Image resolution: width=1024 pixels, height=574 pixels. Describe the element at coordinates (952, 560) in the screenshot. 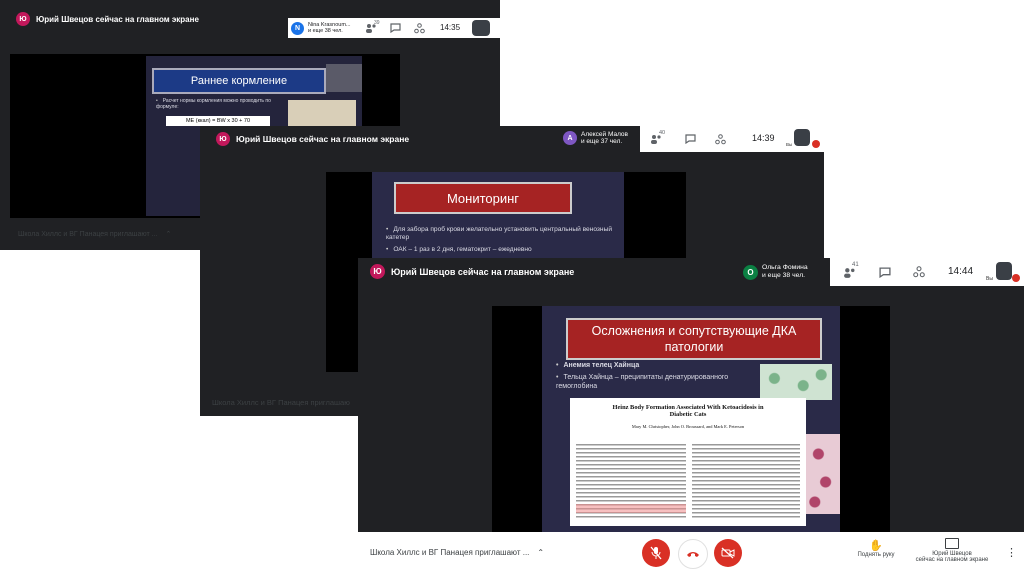

I see `presenting-line2: сейчас на главном экране` at that location.